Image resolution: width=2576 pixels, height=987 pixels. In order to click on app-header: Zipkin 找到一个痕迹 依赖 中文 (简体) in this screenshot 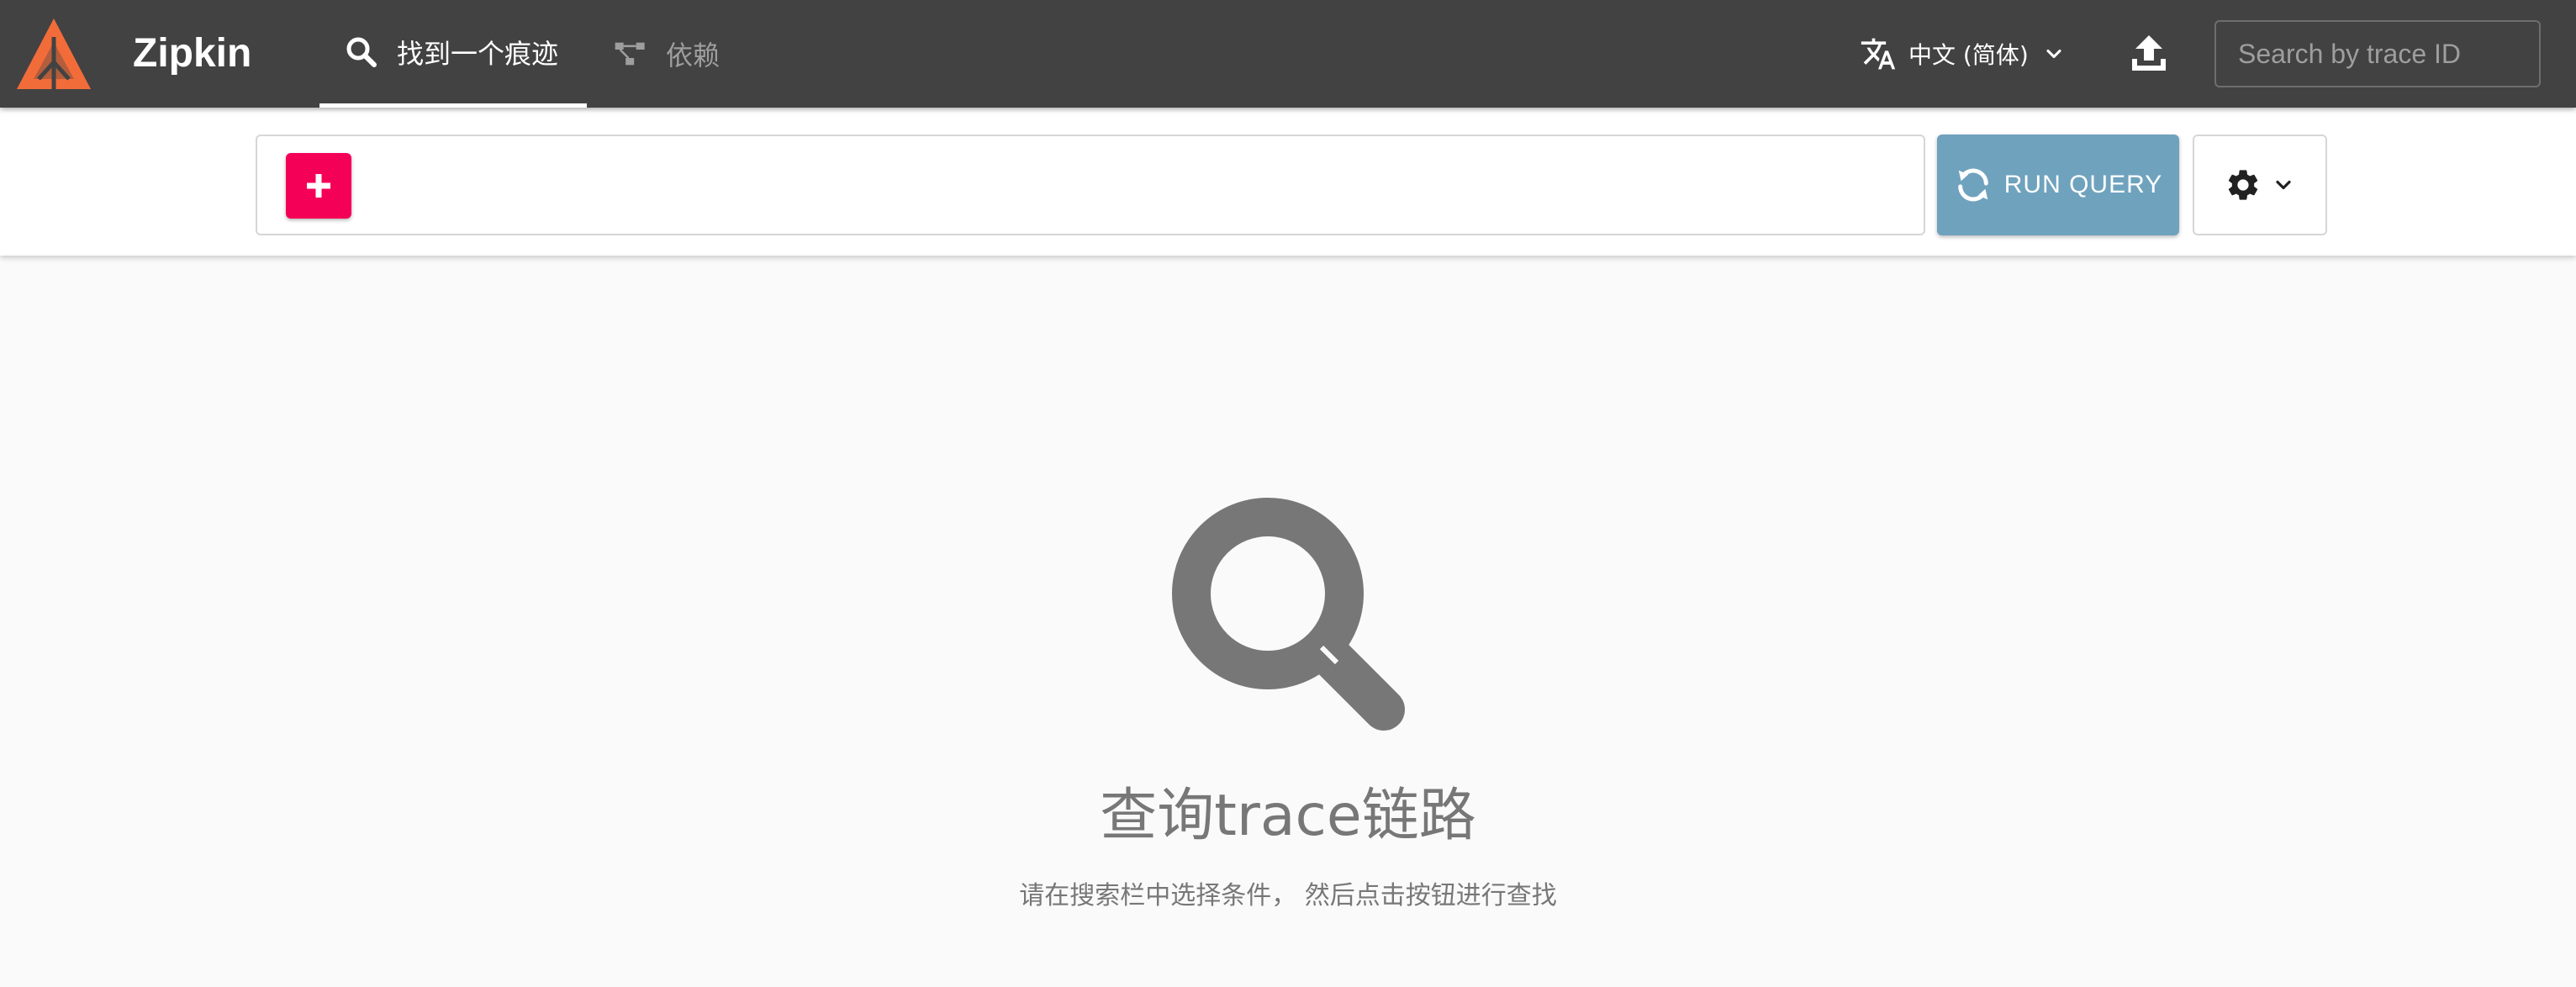, I will do `click(1288, 54)`.